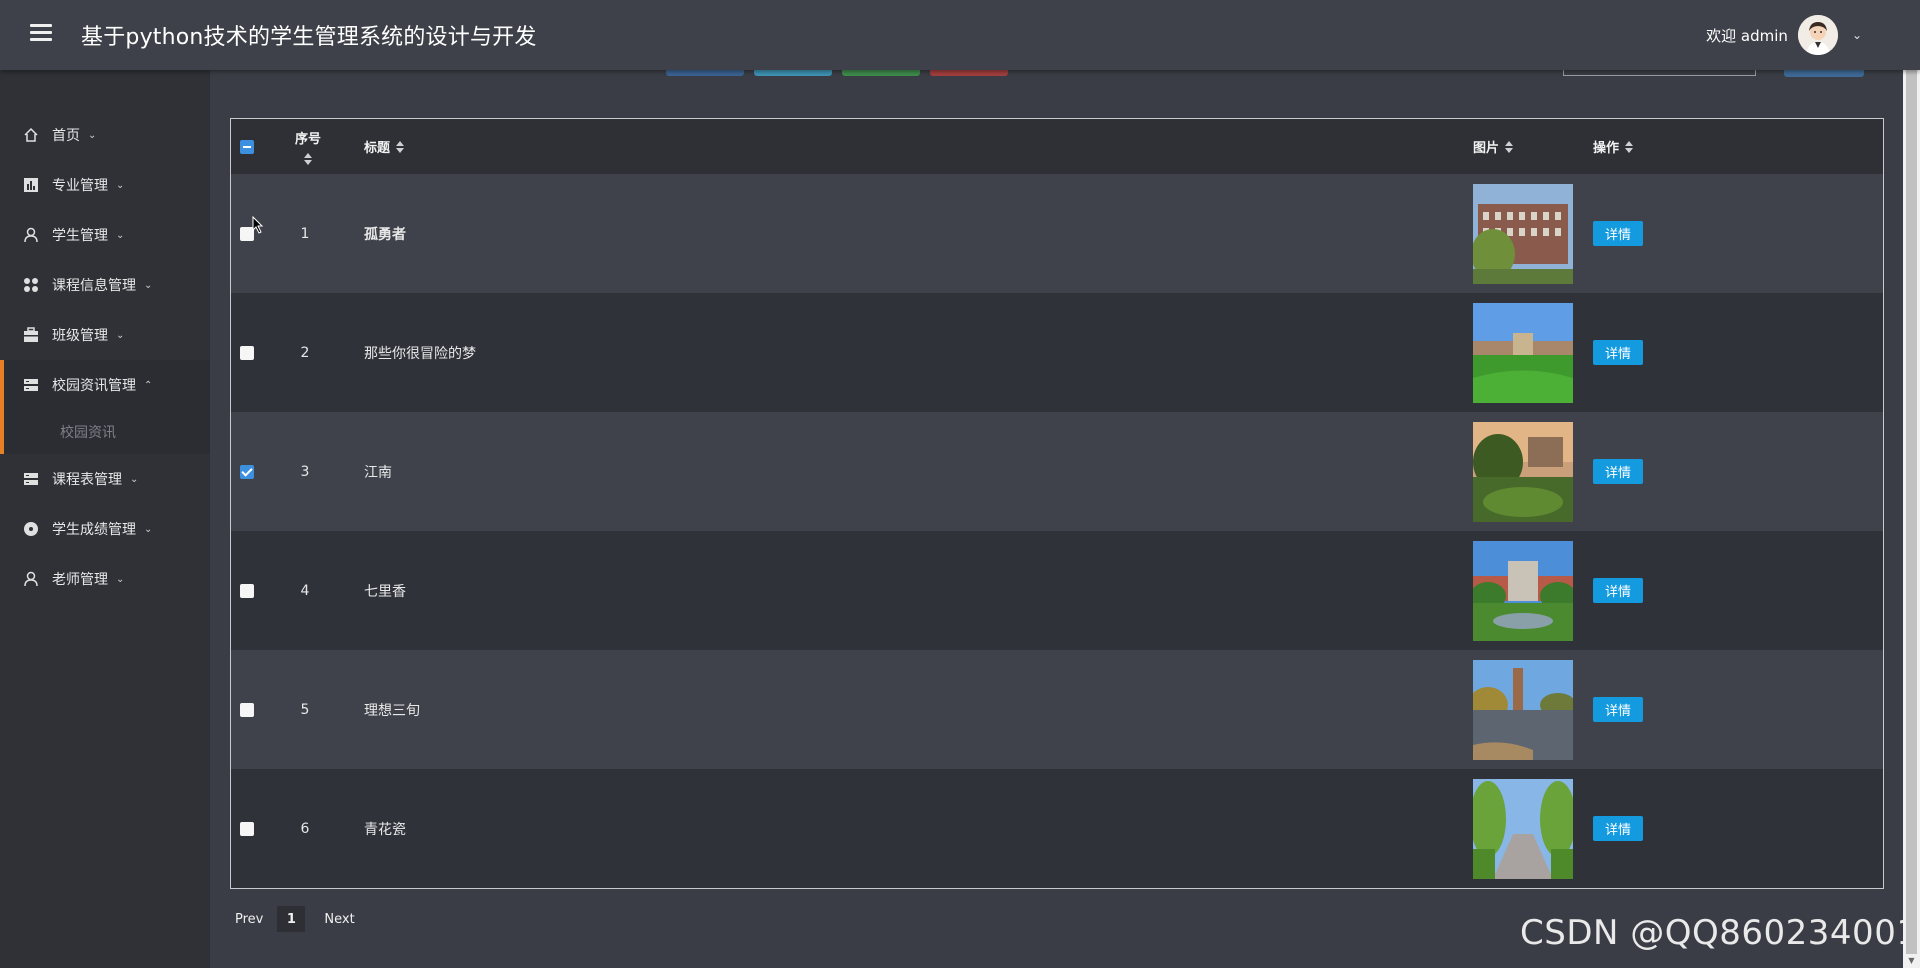 The image size is (1920, 968). What do you see at coordinates (31, 285) in the screenshot?
I see `grid-icon` at bounding box center [31, 285].